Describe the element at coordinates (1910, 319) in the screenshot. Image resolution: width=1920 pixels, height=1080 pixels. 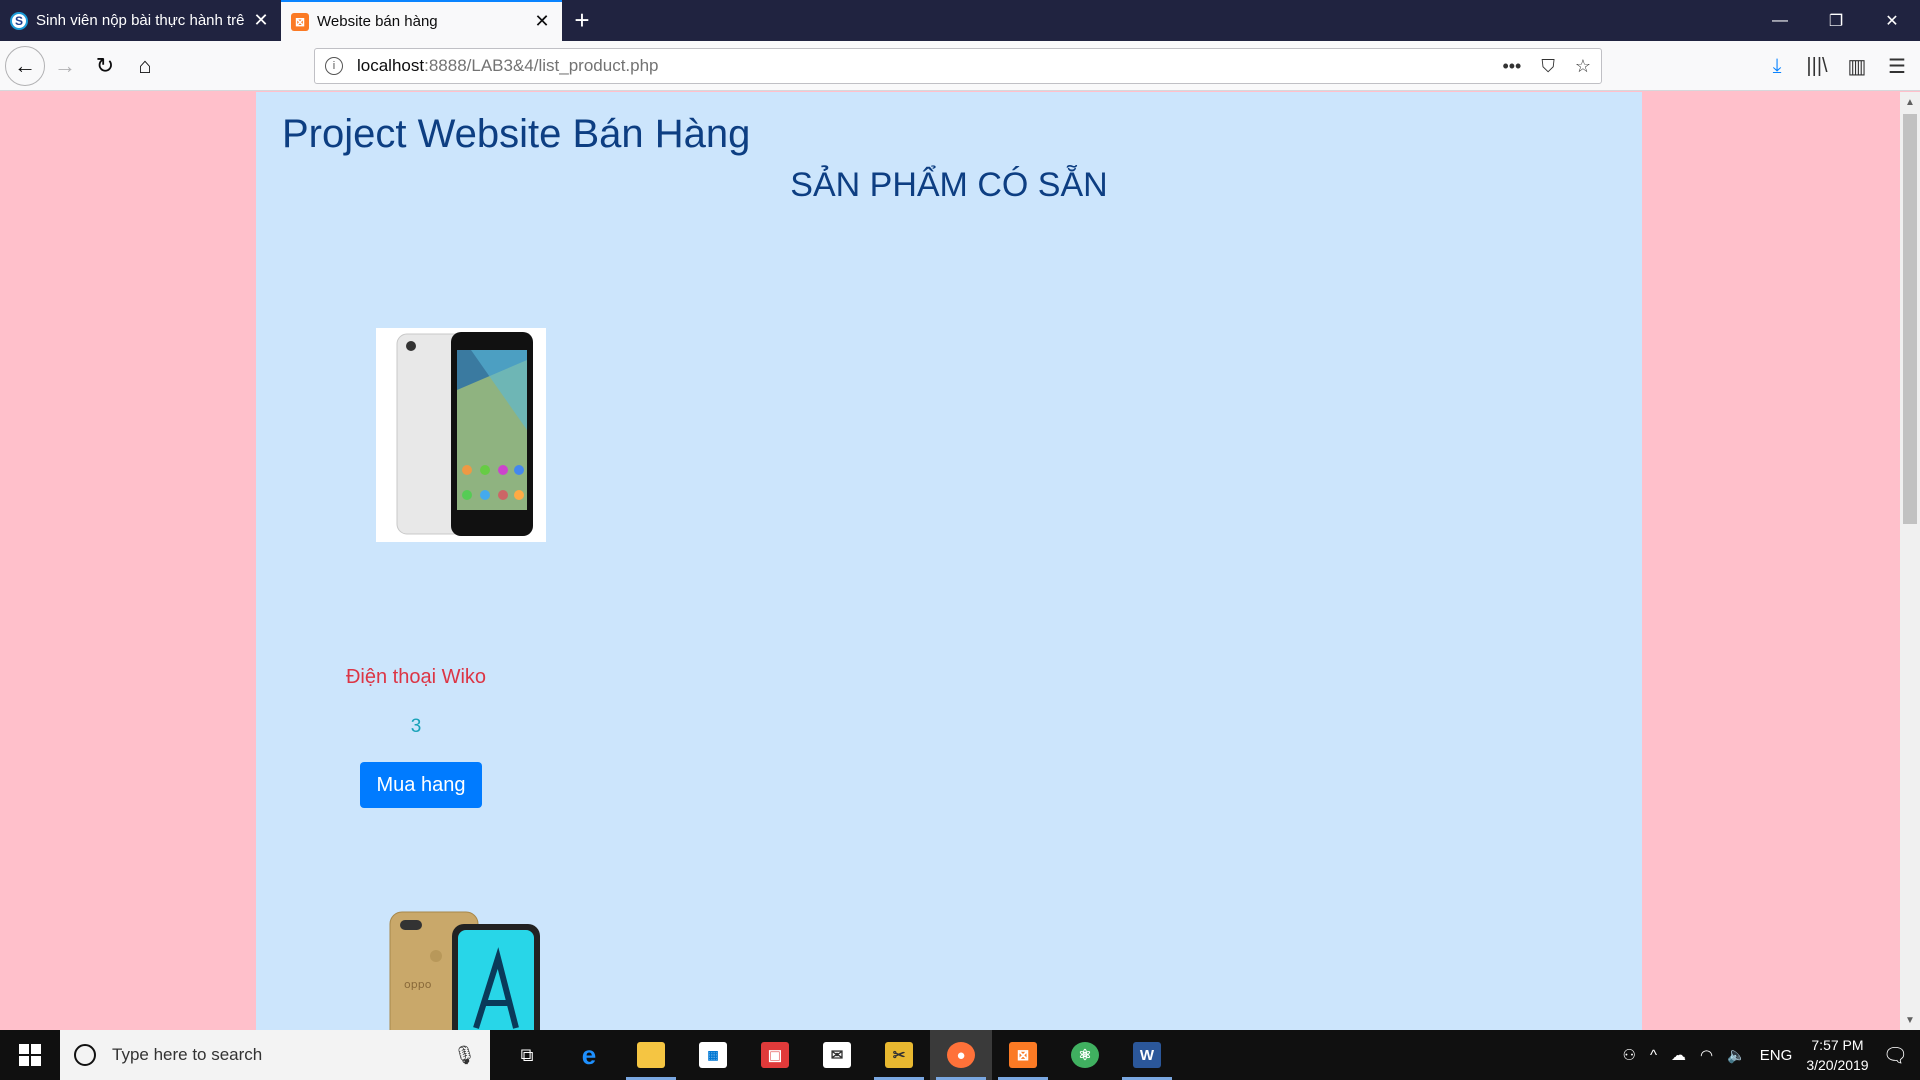
I see `scrollbar-thumb` at that location.